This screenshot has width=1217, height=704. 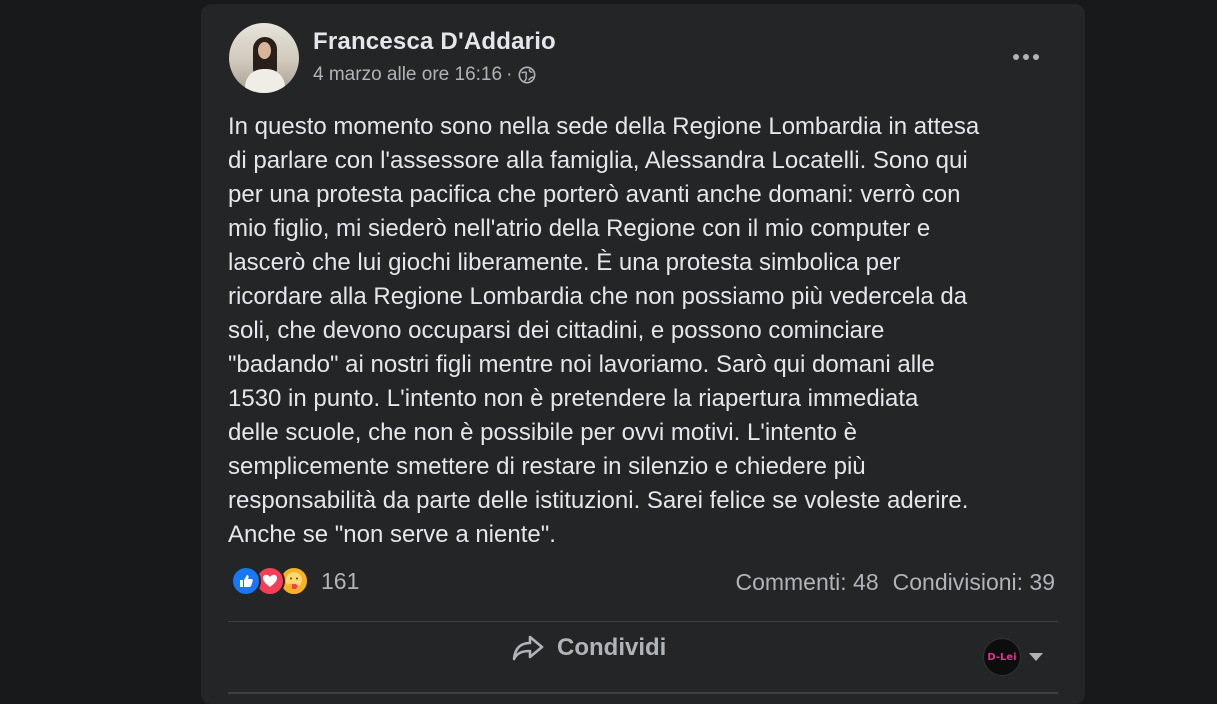 I want to click on globe-icon, so click(x=527, y=75).